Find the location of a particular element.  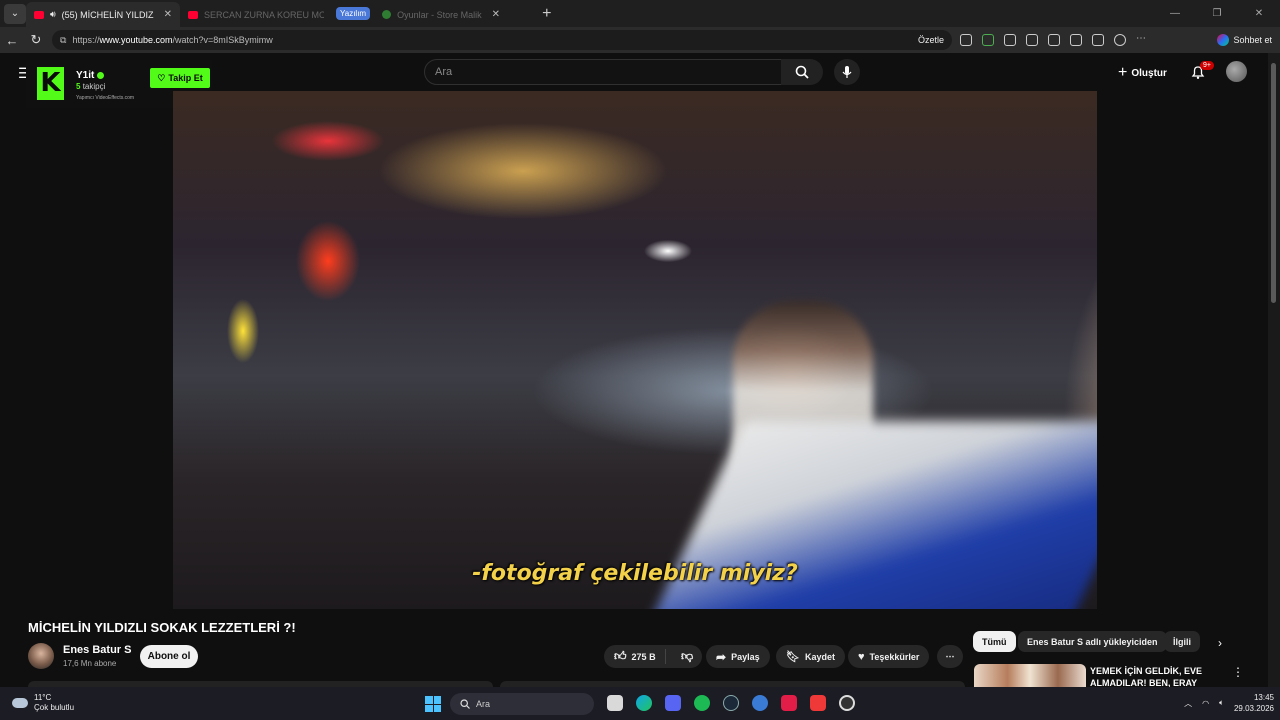

like-button: 👍︎ 275 B is located at coordinates (635, 656).